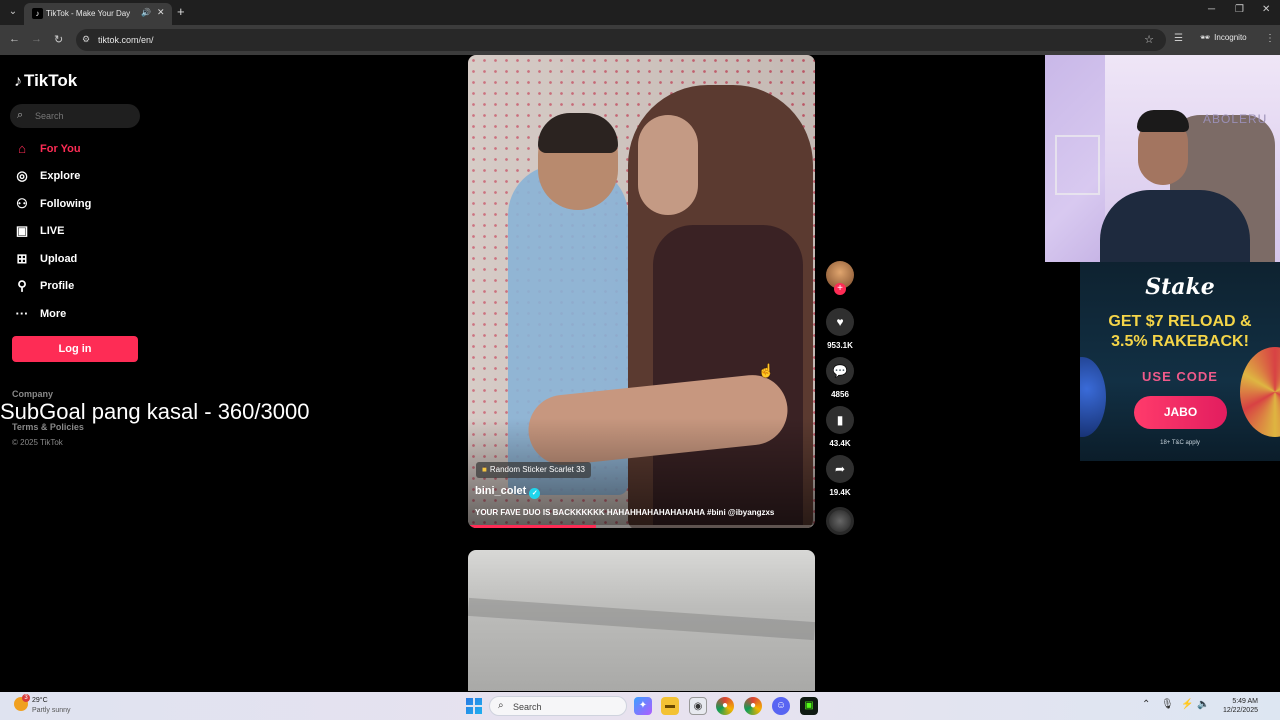 The image size is (1280, 720). What do you see at coordinates (1180, 341) in the screenshot?
I see `ad-headline-line-2: 3.5% RAKEBACK!` at bounding box center [1180, 341].